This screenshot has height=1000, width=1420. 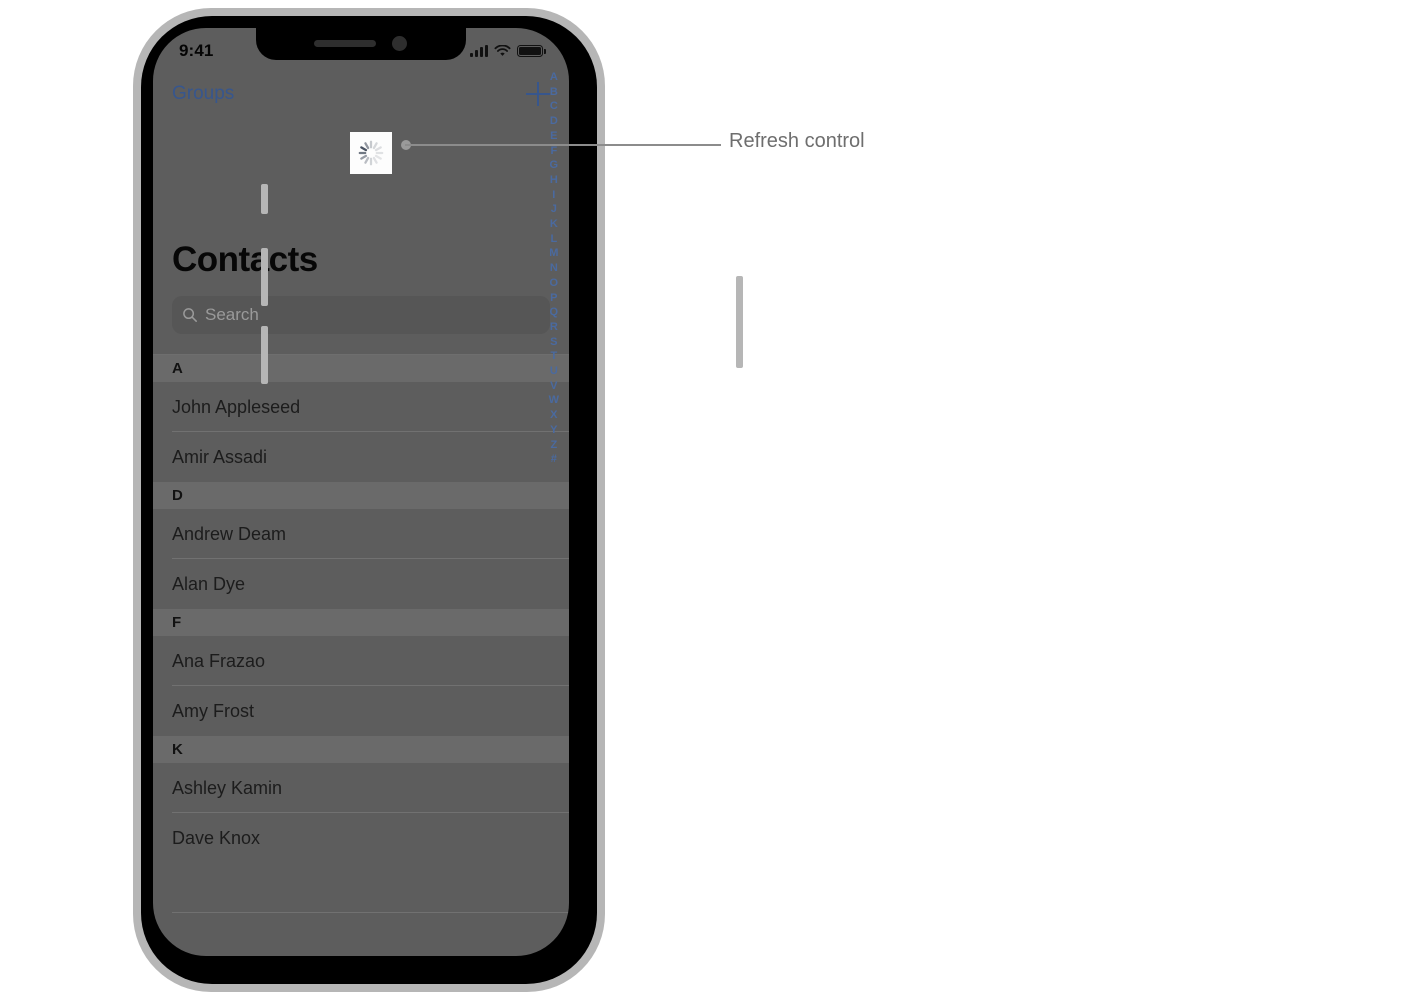 What do you see at coordinates (531, 51) in the screenshot?
I see `battery-icon` at bounding box center [531, 51].